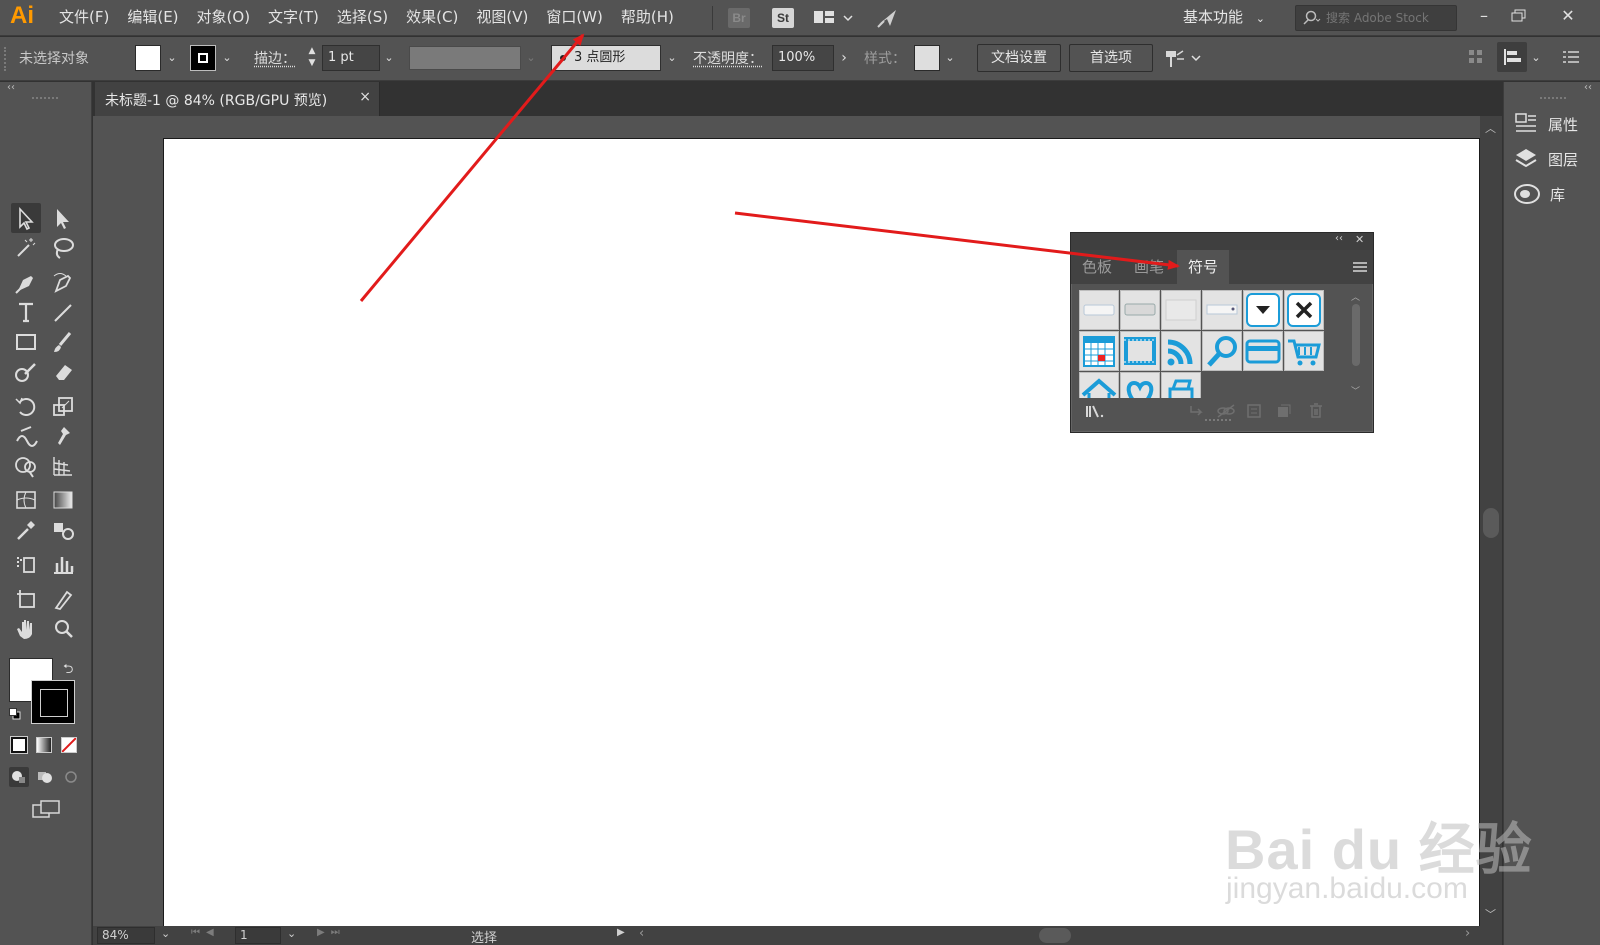 The image size is (1600, 945). I want to click on graphic-style-dropdown: ⌄, so click(950, 58).